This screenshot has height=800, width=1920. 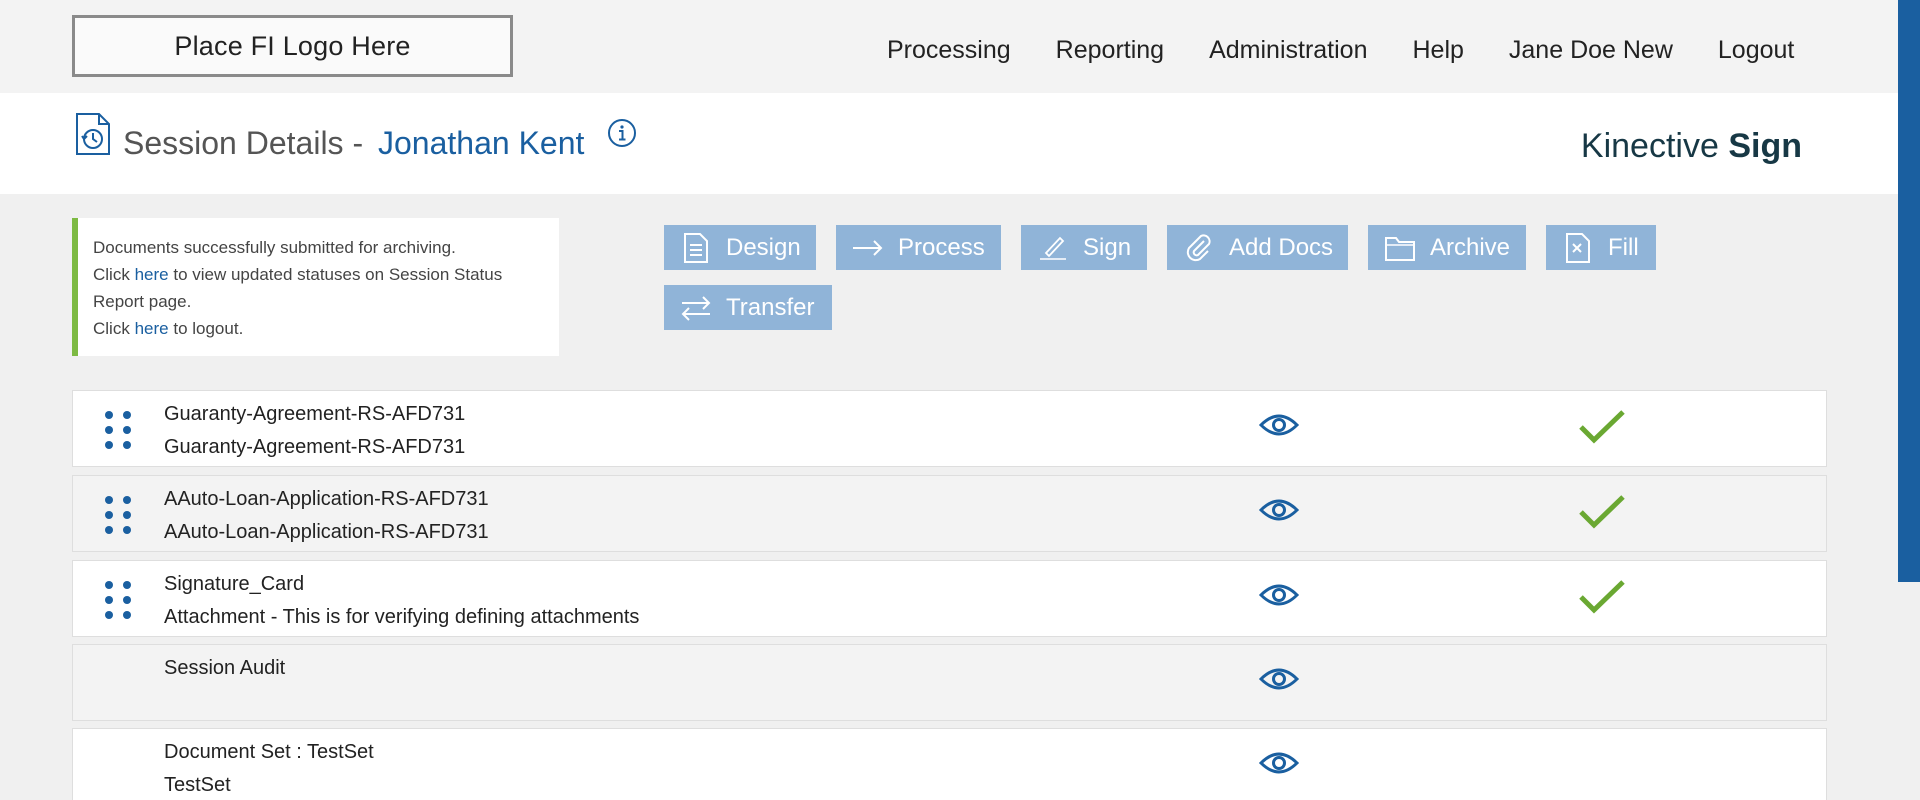 I want to click on nav-user-name: Jane Doe New, so click(x=1591, y=50).